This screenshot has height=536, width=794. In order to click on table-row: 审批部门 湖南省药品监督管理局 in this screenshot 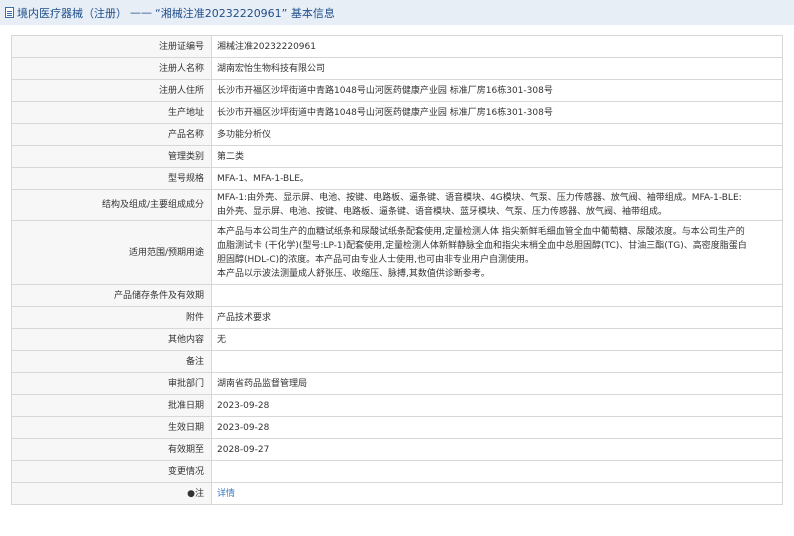, I will do `click(397, 383)`.